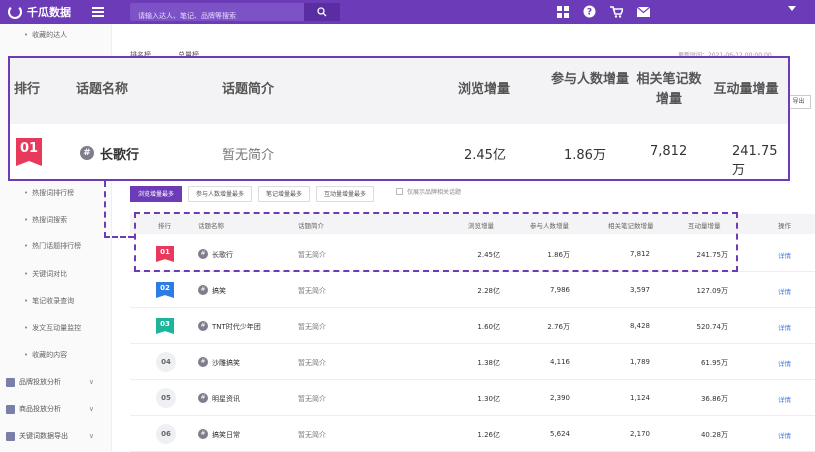 This screenshot has height=452, width=815. What do you see at coordinates (714, 435) in the screenshot?
I see `interactions-value: 40.28万` at bounding box center [714, 435].